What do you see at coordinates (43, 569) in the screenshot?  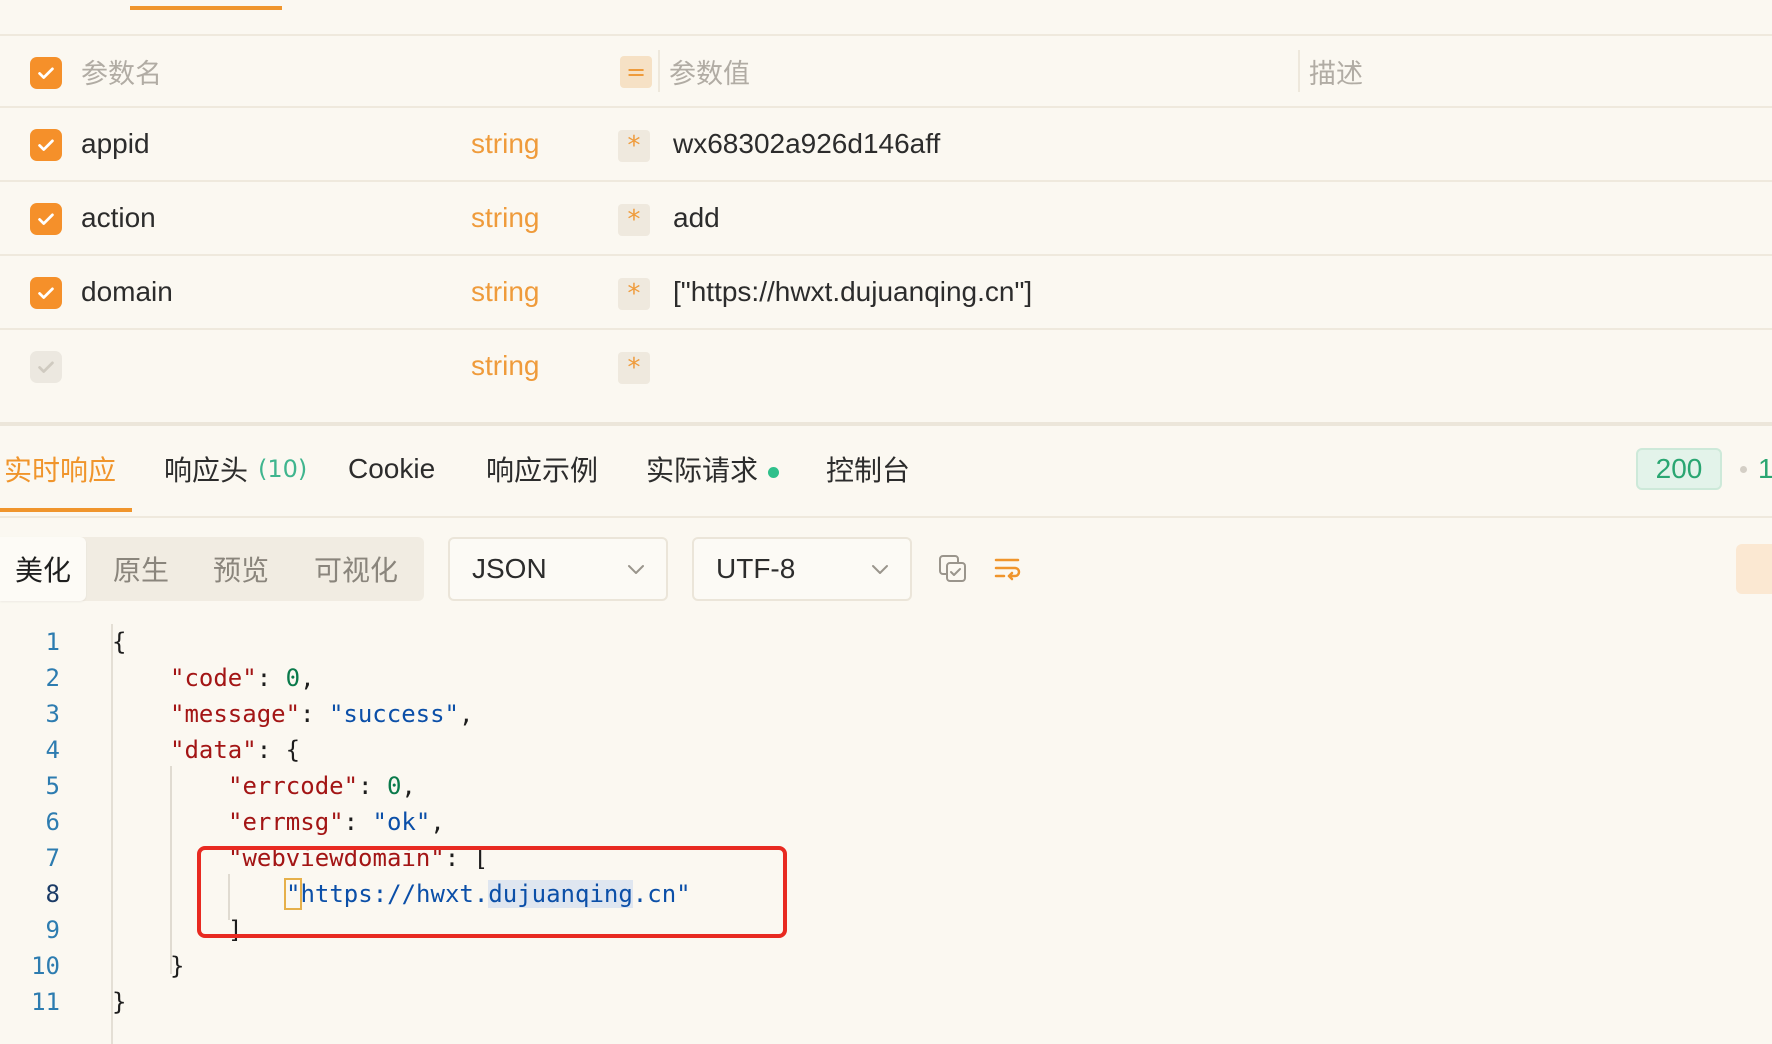 I see `view-beautify: 美化` at bounding box center [43, 569].